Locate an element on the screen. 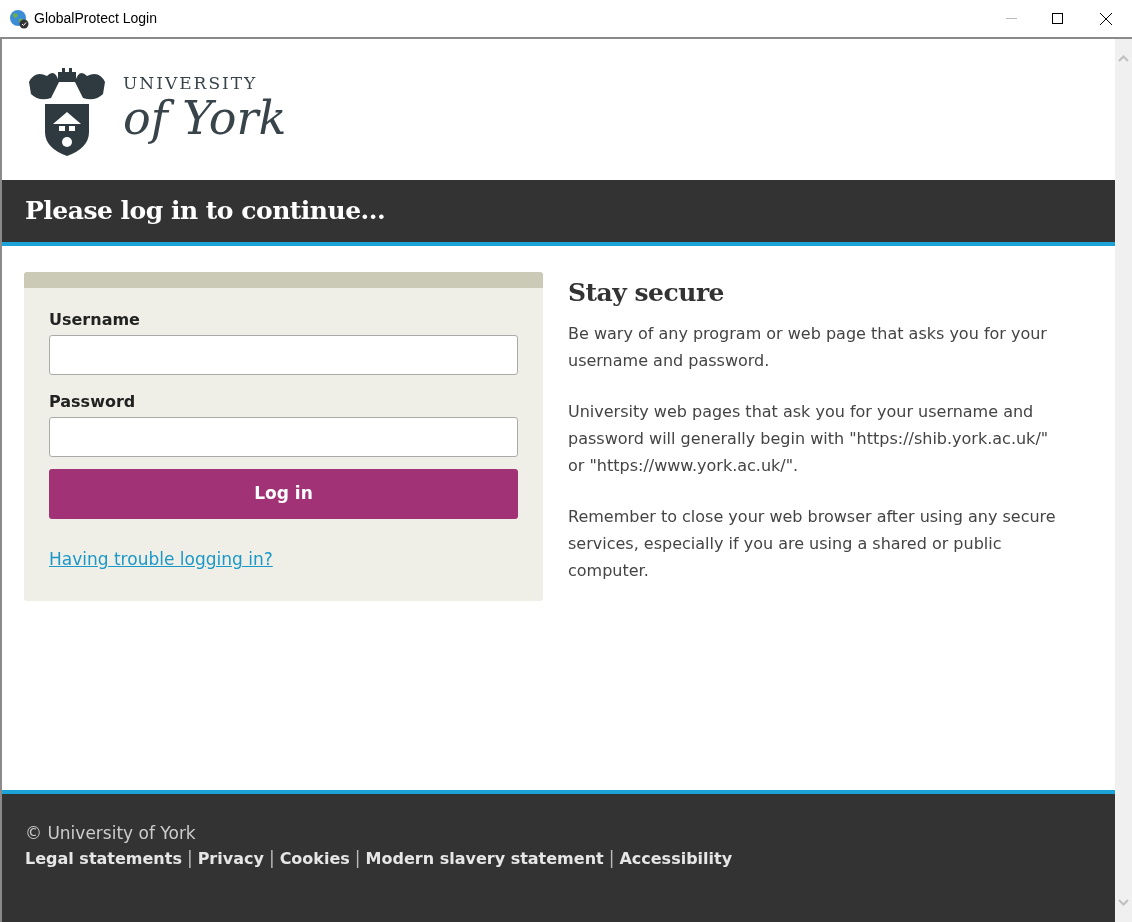 This screenshot has width=1132, height=922. footer-link: Modern slavery statement is located at coordinates (484, 858).